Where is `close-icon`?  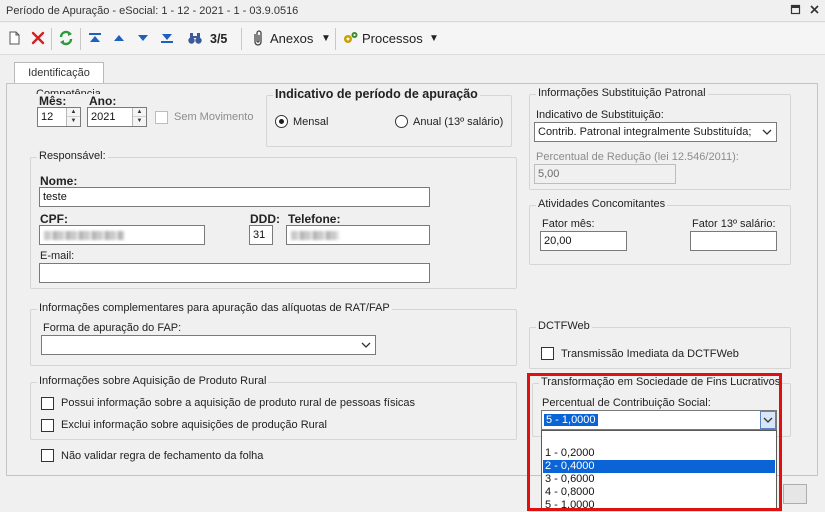 close-icon is located at coordinates (814, 10).